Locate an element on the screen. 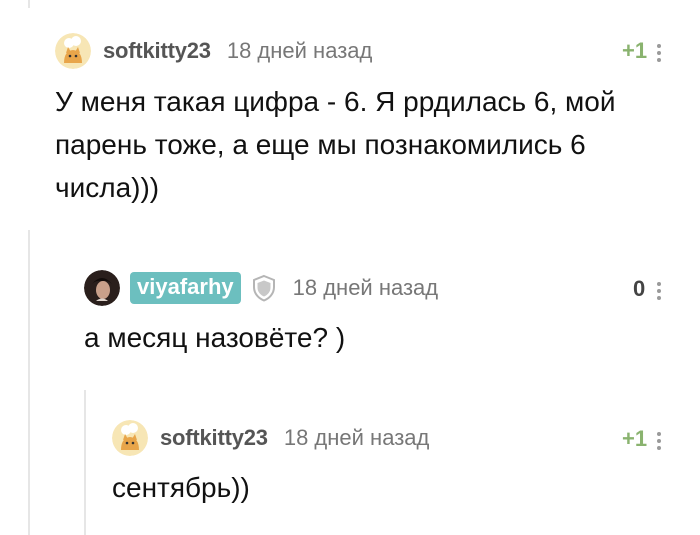  comment-rating: 0 is located at coordinates (639, 288).